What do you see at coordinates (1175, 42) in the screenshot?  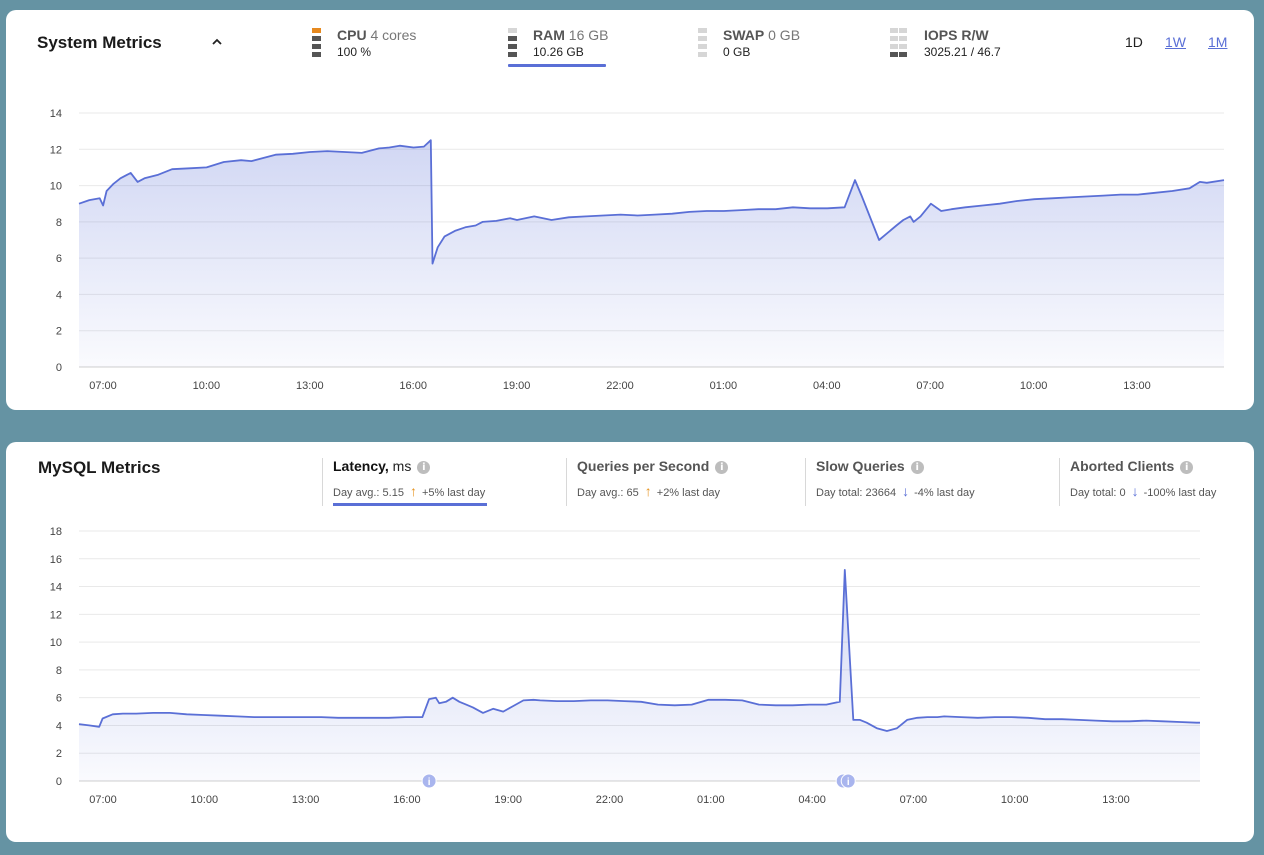 I see `range-1w-link: 1W` at bounding box center [1175, 42].